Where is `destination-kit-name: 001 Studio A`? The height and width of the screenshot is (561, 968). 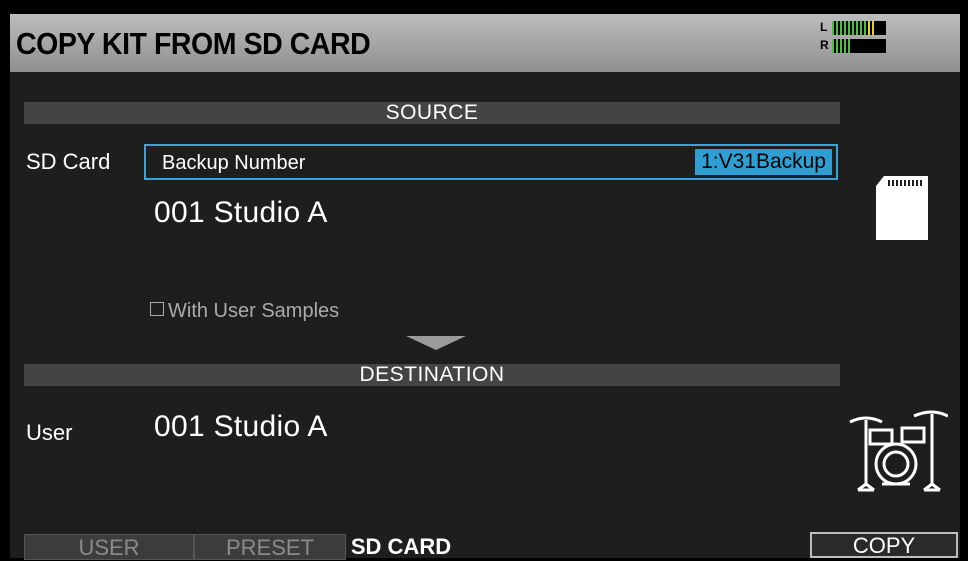 destination-kit-name: 001 Studio A is located at coordinates (241, 427).